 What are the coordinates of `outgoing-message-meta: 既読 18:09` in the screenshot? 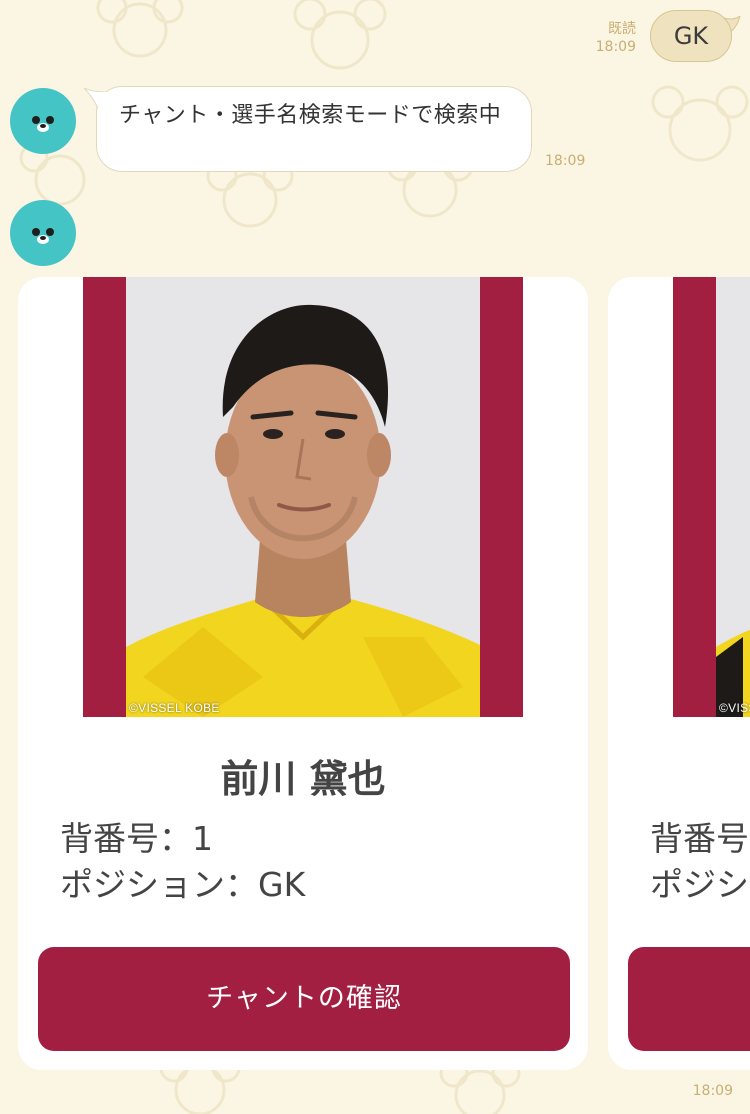 It's located at (616, 38).